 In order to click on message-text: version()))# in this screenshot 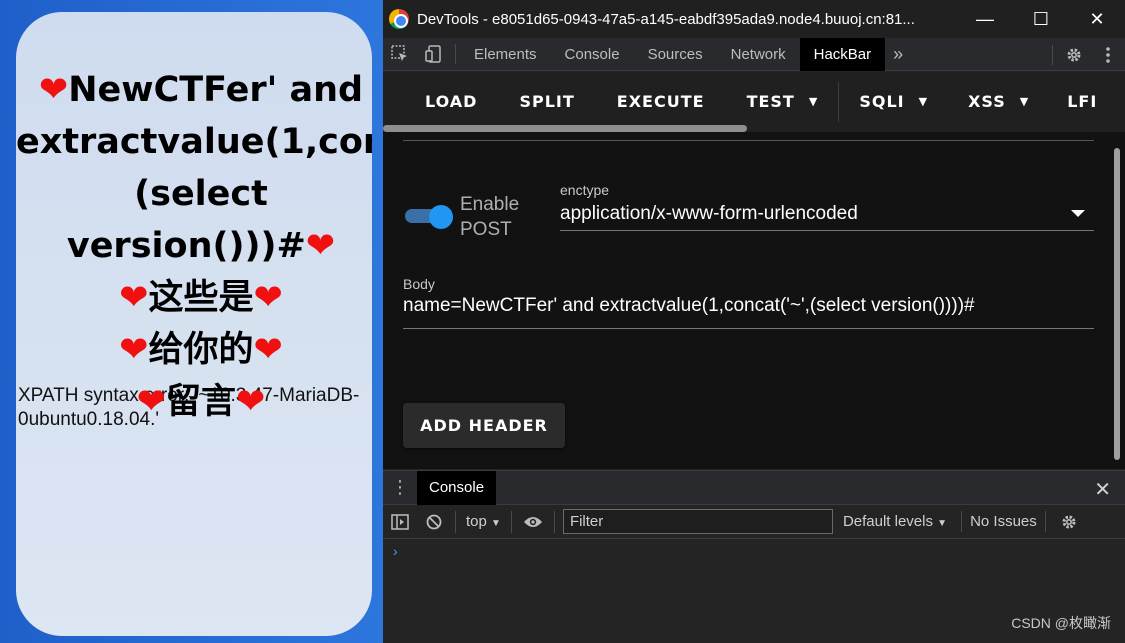, I will do `click(186, 246)`.